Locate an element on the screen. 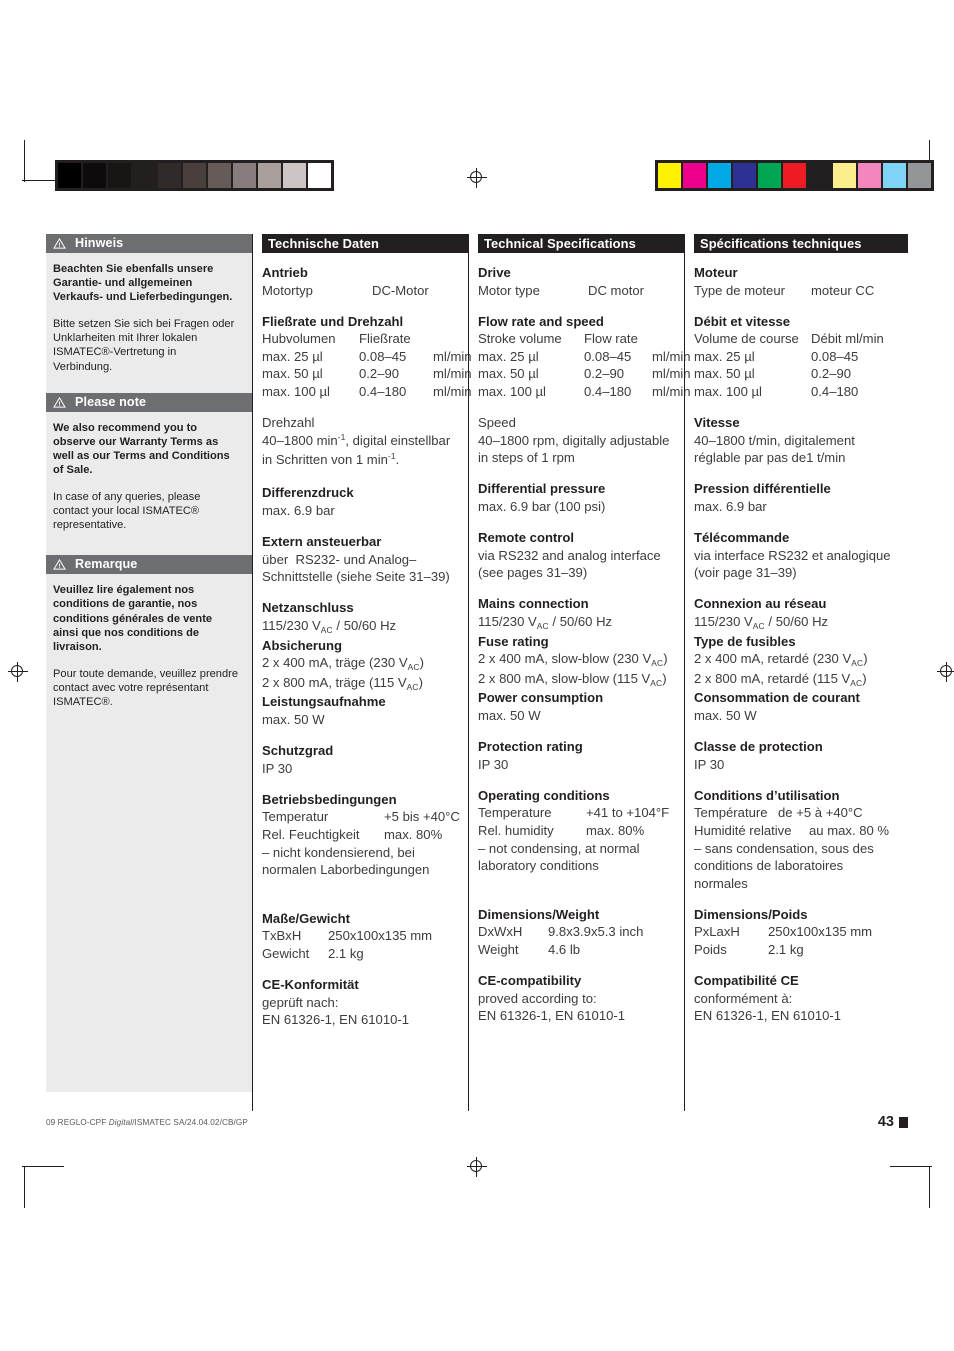 Image resolution: width=954 pixels, height=1351 pixels. de-dimensions-row: TxBxH 250x100x135 mm is located at coordinates (365, 936).